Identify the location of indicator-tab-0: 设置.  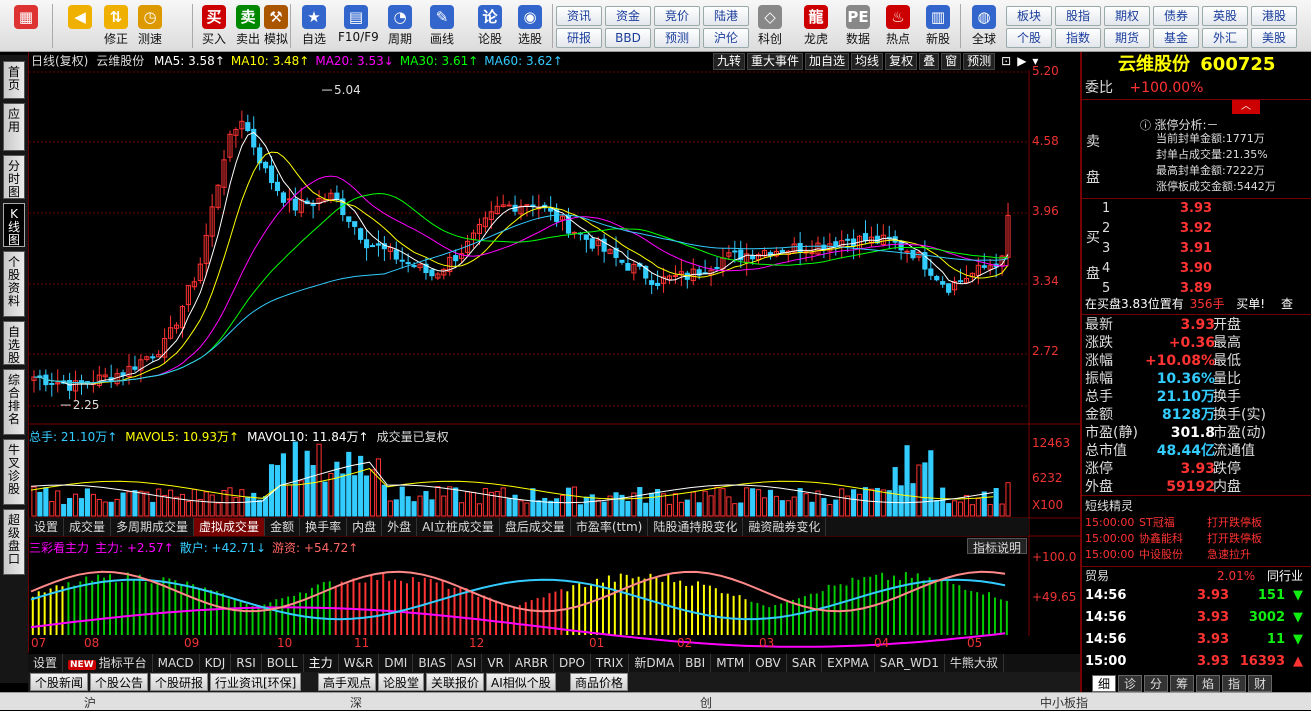
(46, 663).